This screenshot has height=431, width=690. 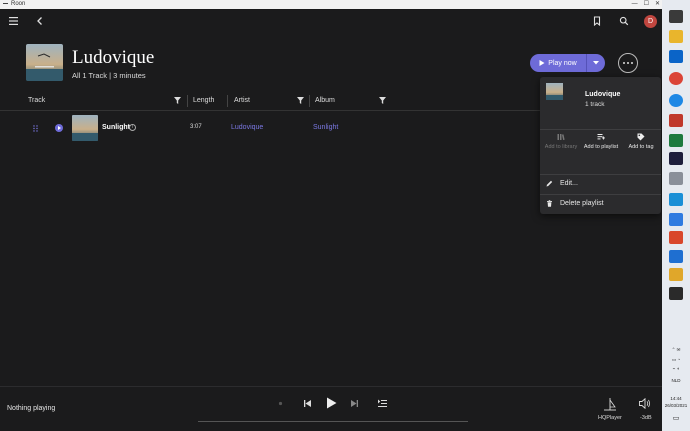 I want to click on playlist-summary: All 1 Track | 3 minutes, so click(x=109, y=75).